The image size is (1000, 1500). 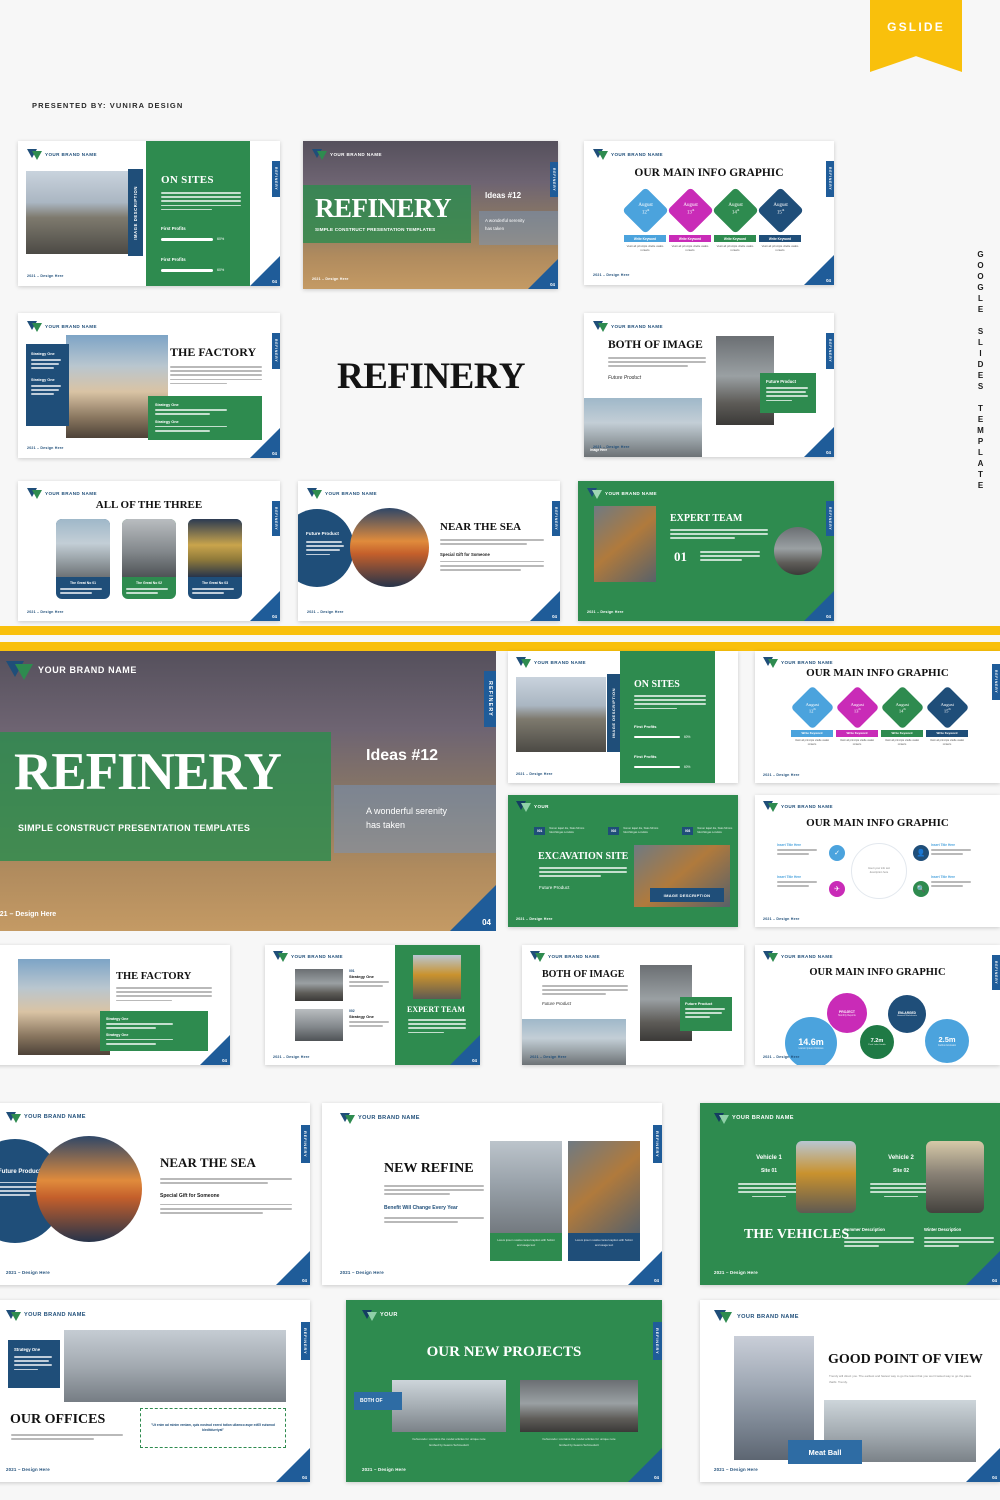 I want to click on row-number: 001, so click(x=352, y=971).